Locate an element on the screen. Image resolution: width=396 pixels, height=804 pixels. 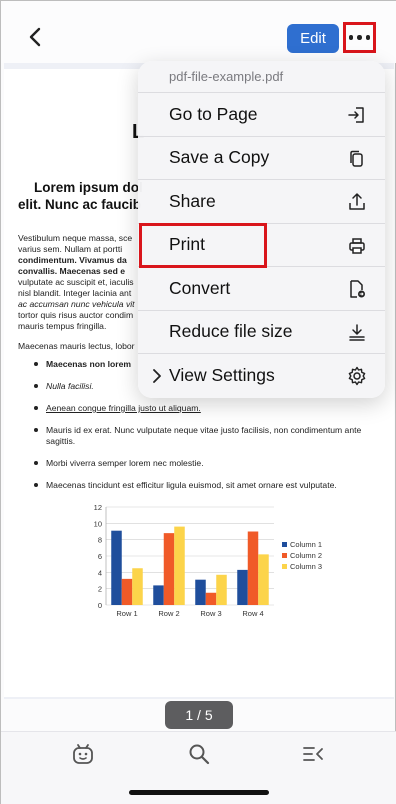
chevron-right-icon is located at coordinates (157, 376).